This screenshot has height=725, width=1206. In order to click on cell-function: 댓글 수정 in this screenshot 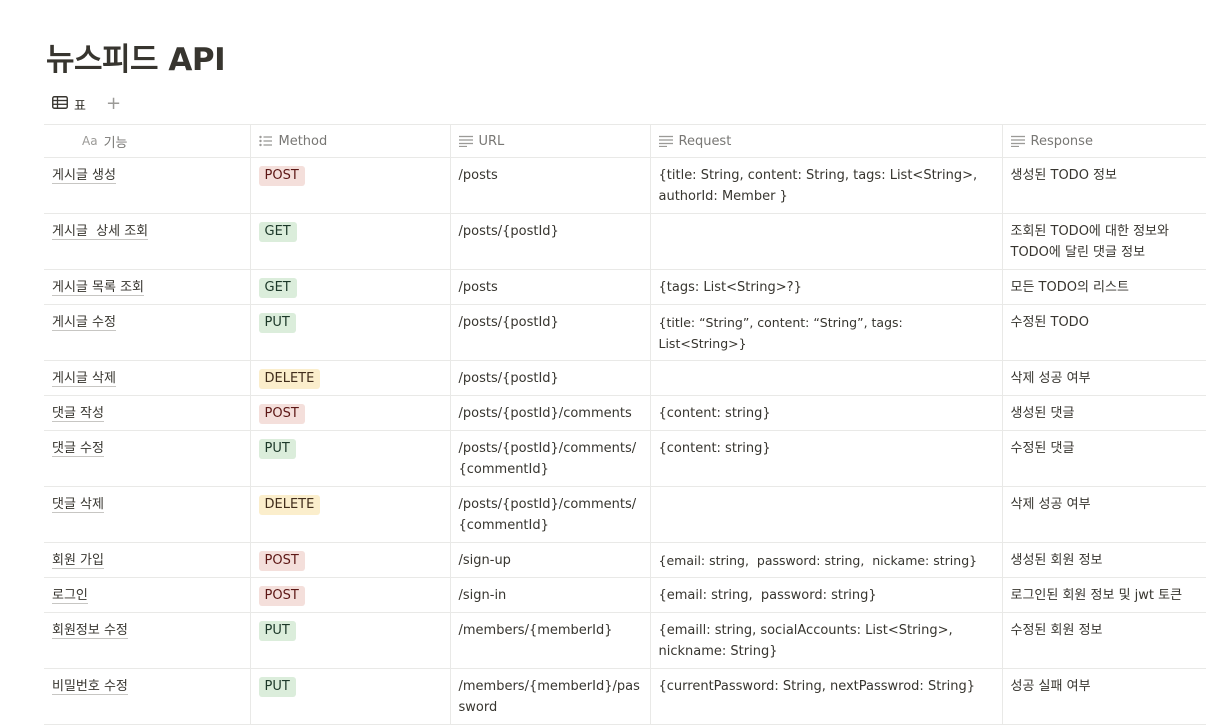, I will do `click(147, 458)`.